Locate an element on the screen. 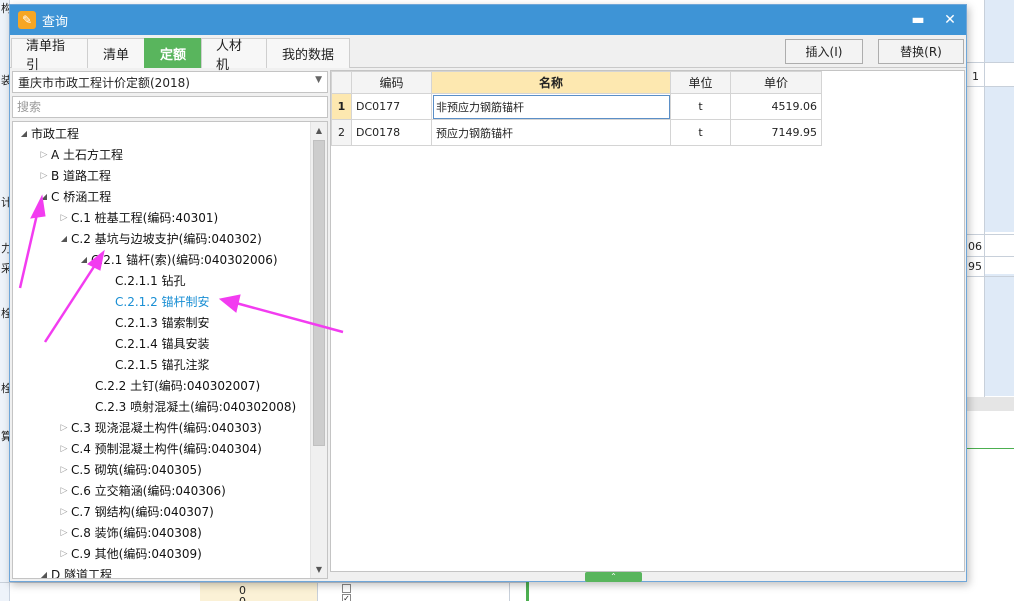 The width and height of the screenshot is (1014, 601). maximize-button: ▬ is located at coordinates (918, 20).